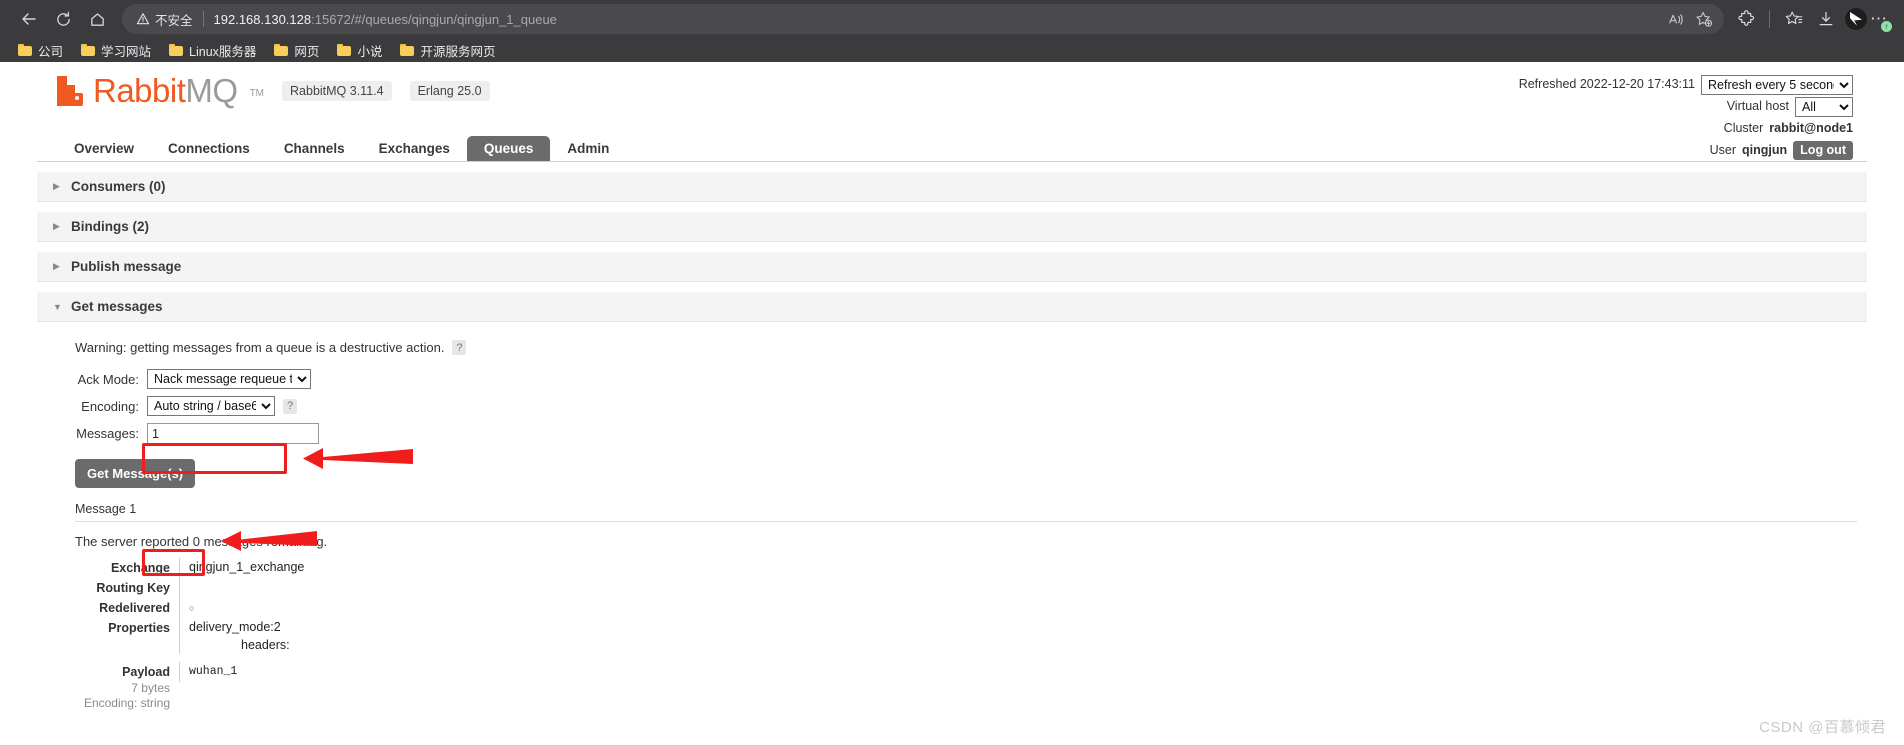  What do you see at coordinates (314, 148) in the screenshot?
I see `tab-channels: Channels` at bounding box center [314, 148].